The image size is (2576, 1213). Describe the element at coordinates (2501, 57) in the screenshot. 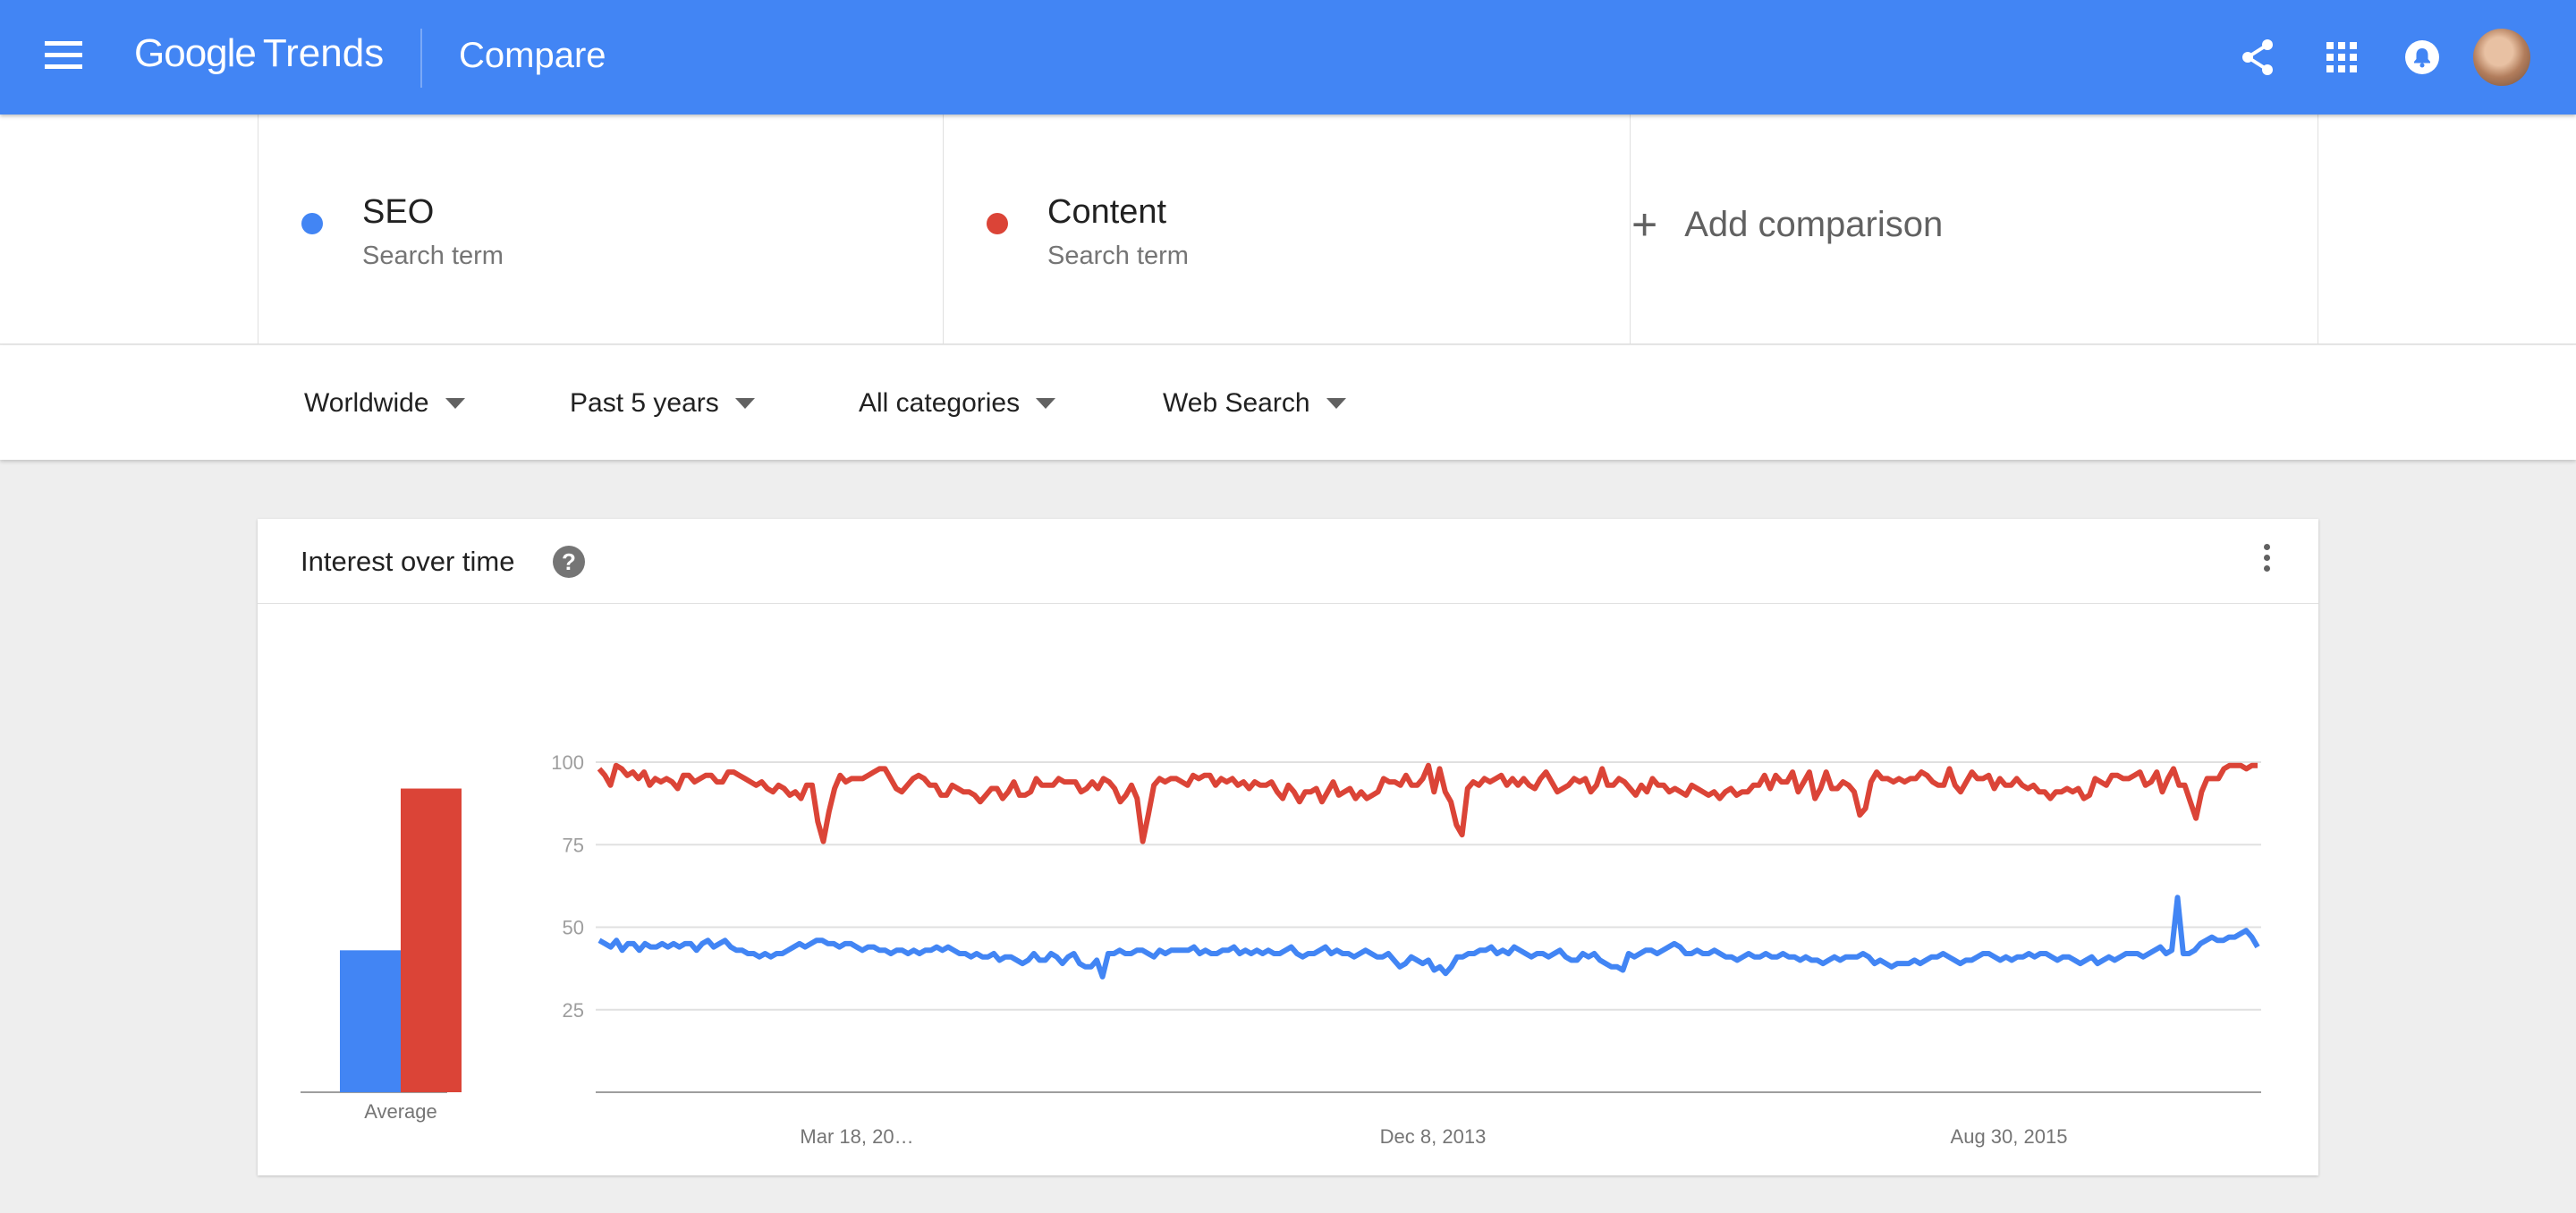

I see `user-avatar` at that location.